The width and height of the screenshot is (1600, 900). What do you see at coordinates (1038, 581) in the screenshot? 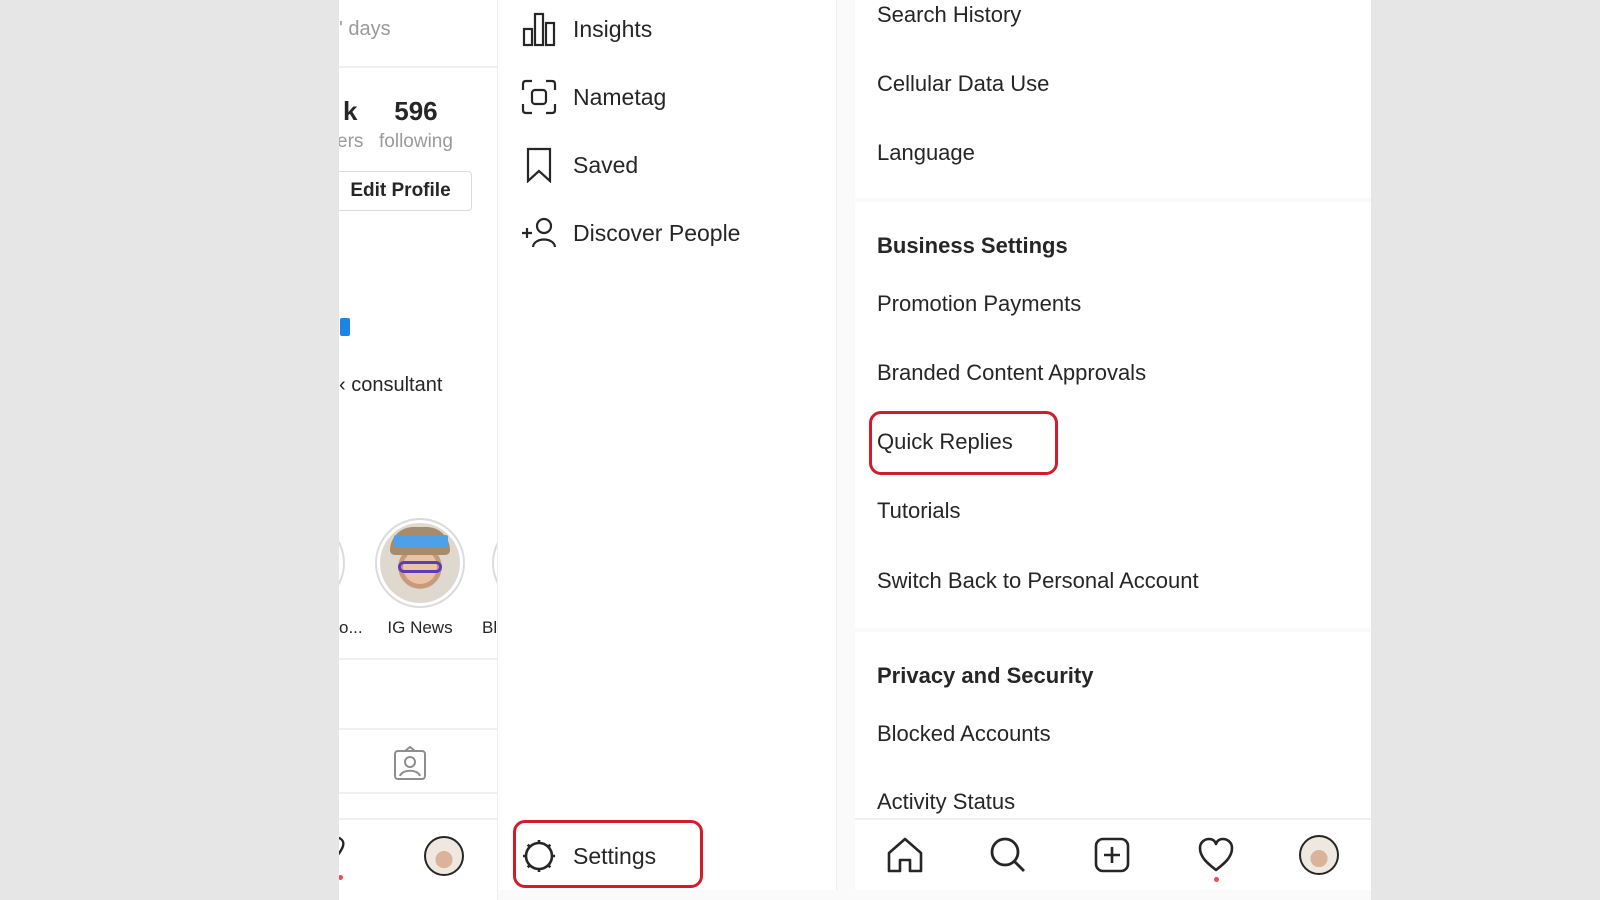
I see `settings-item-switch-personal: Switch Back to Personal Account` at bounding box center [1038, 581].